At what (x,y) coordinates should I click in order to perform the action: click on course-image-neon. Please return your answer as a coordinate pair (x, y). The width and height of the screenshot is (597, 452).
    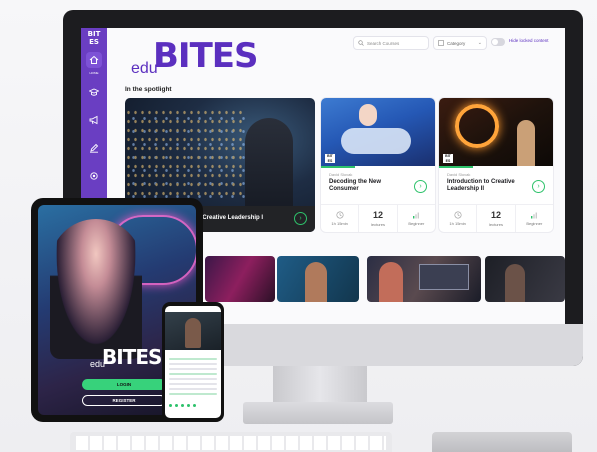
    Looking at the image, I should click on (496, 132).